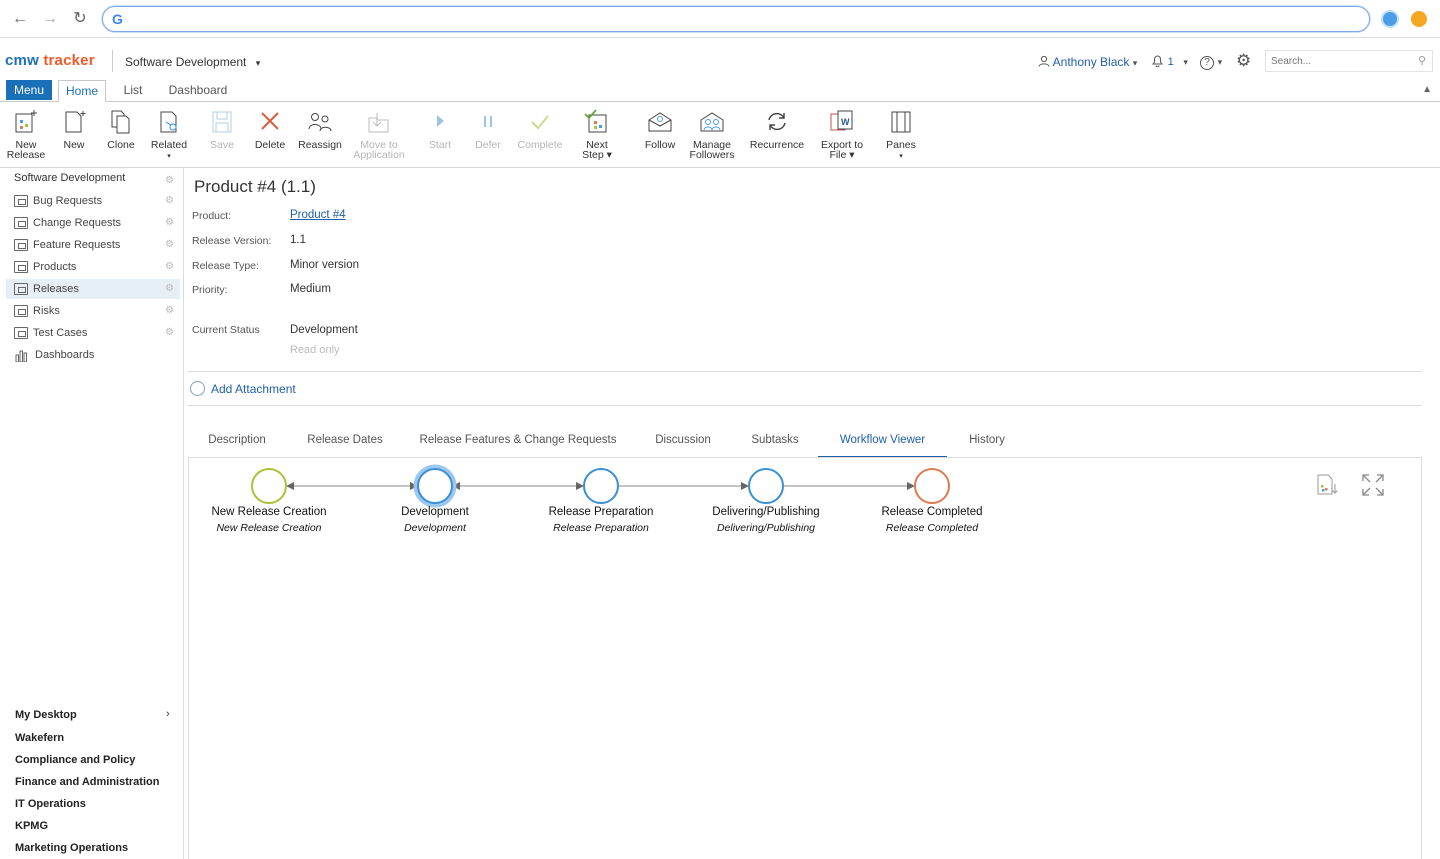  What do you see at coordinates (1419, 19) in the screenshot?
I see `update-icon` at bounding box center [1419, 19].